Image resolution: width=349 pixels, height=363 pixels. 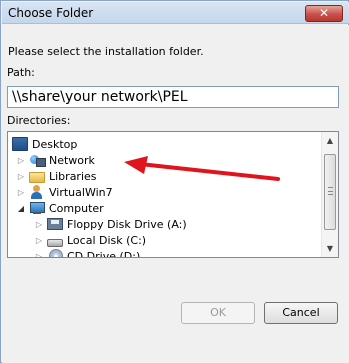 What do you see at coordinates (73, 176) in the screenshot?
I see `tree-item-label: Libraries` at bounding box center [73, 176].